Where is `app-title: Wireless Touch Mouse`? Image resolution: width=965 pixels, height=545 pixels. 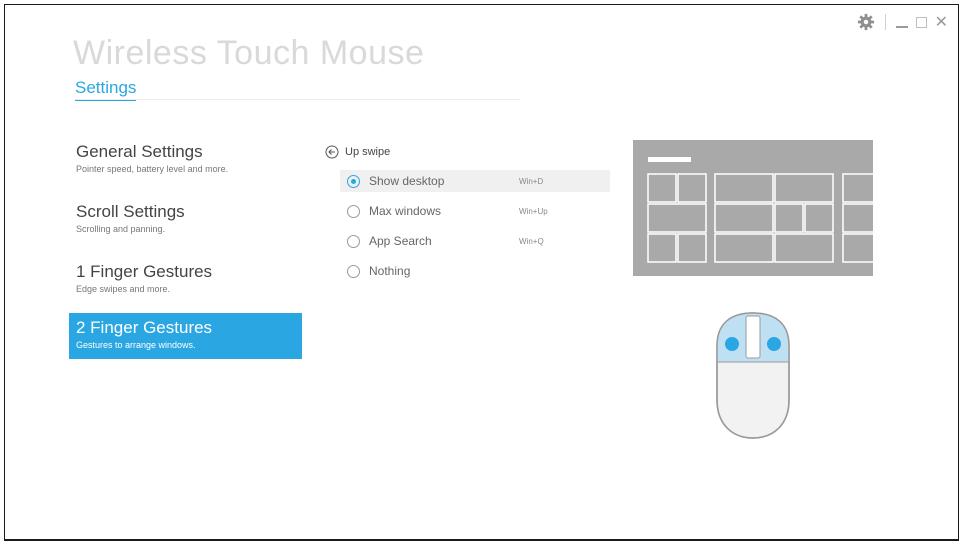 app-title: Wireless Touch Mouse is located at coordinates (249, 53).